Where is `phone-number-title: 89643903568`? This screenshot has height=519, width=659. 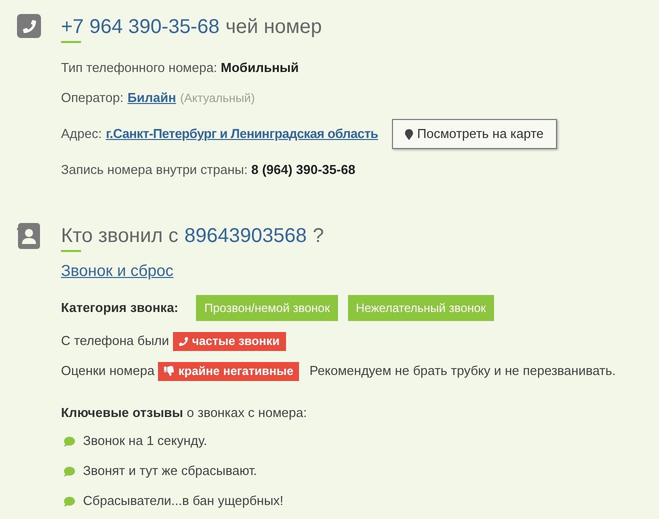 phone-number-title: 89643903568 is located at coordinates (245, 236).